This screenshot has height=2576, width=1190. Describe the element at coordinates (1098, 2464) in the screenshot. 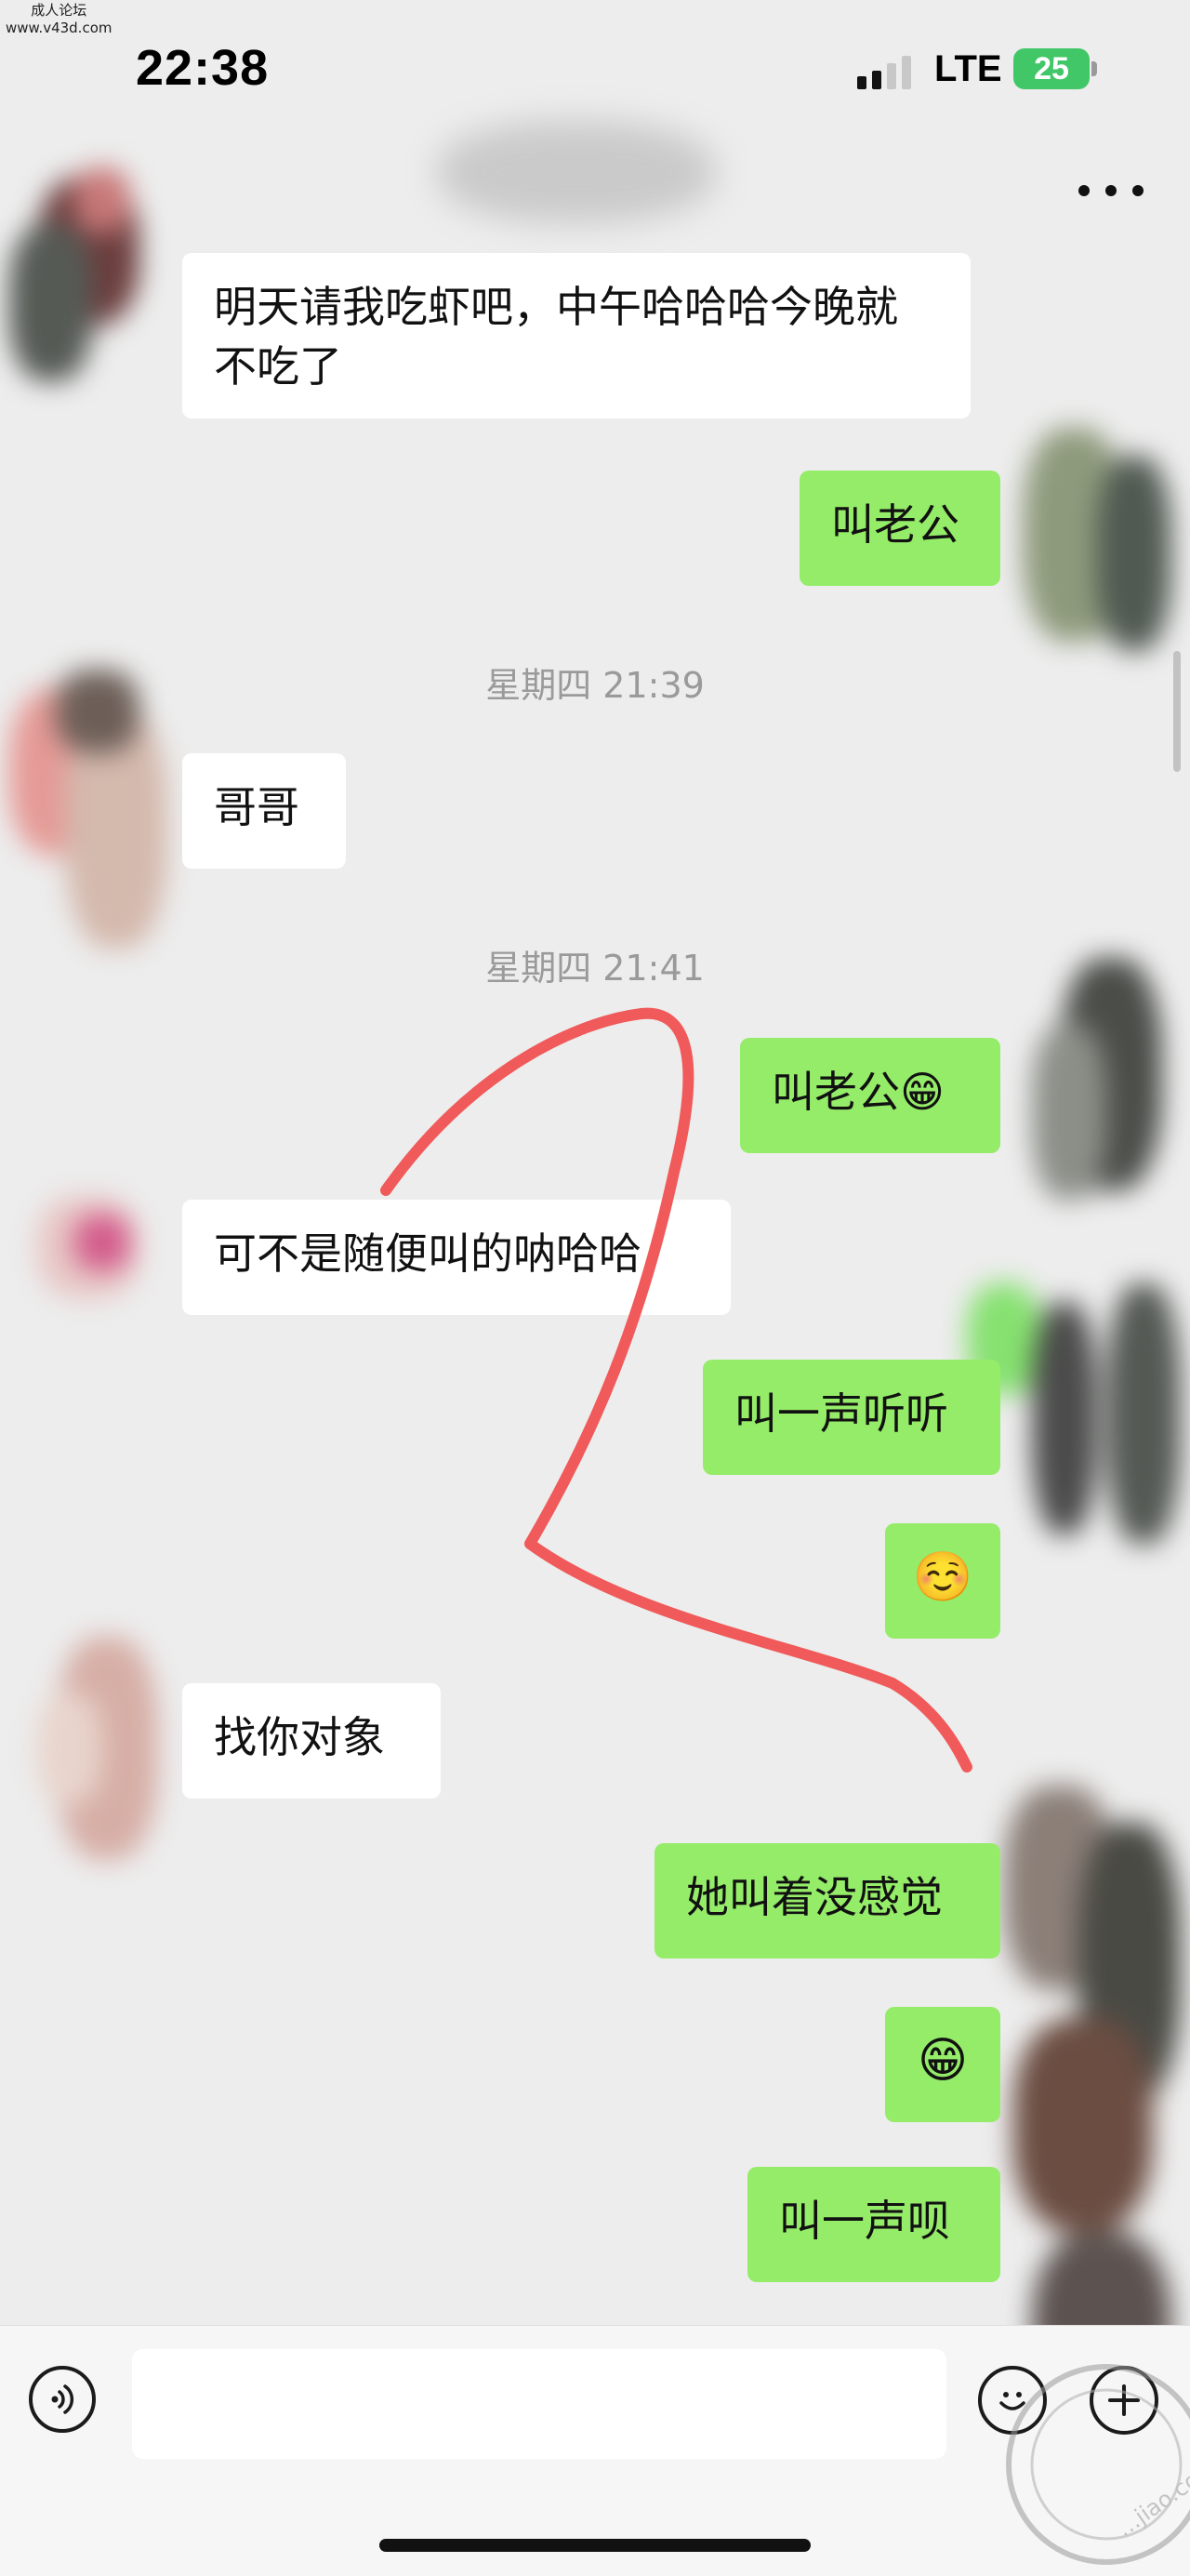

I see `watermark-stamp: …jiao.com` at that location.